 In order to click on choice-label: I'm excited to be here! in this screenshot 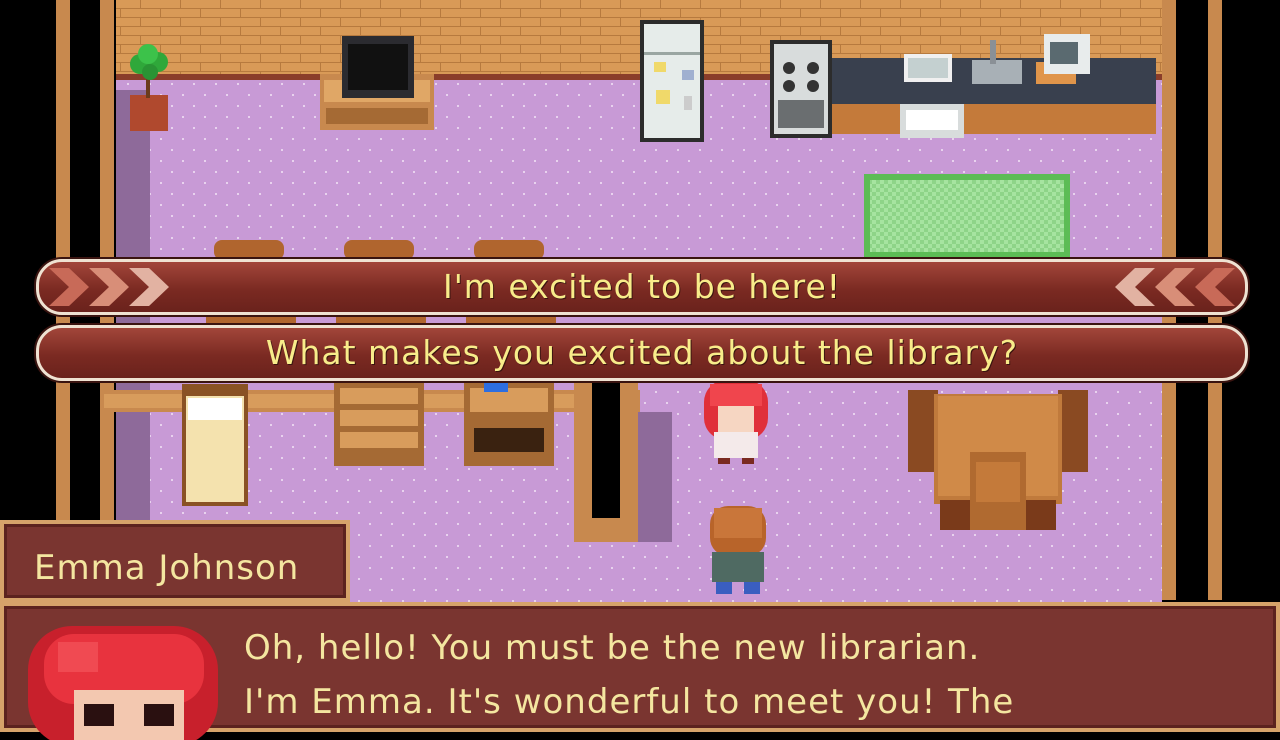, I will do `click(642, 286)`.